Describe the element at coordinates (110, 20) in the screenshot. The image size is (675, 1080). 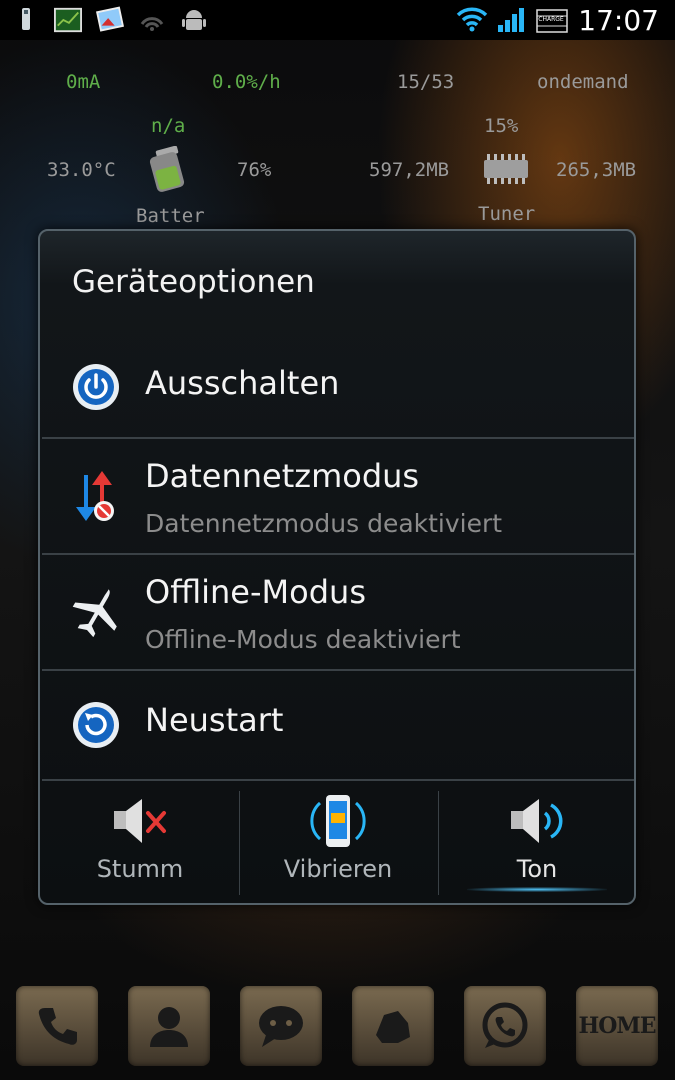
I see `image-icon` at that location.